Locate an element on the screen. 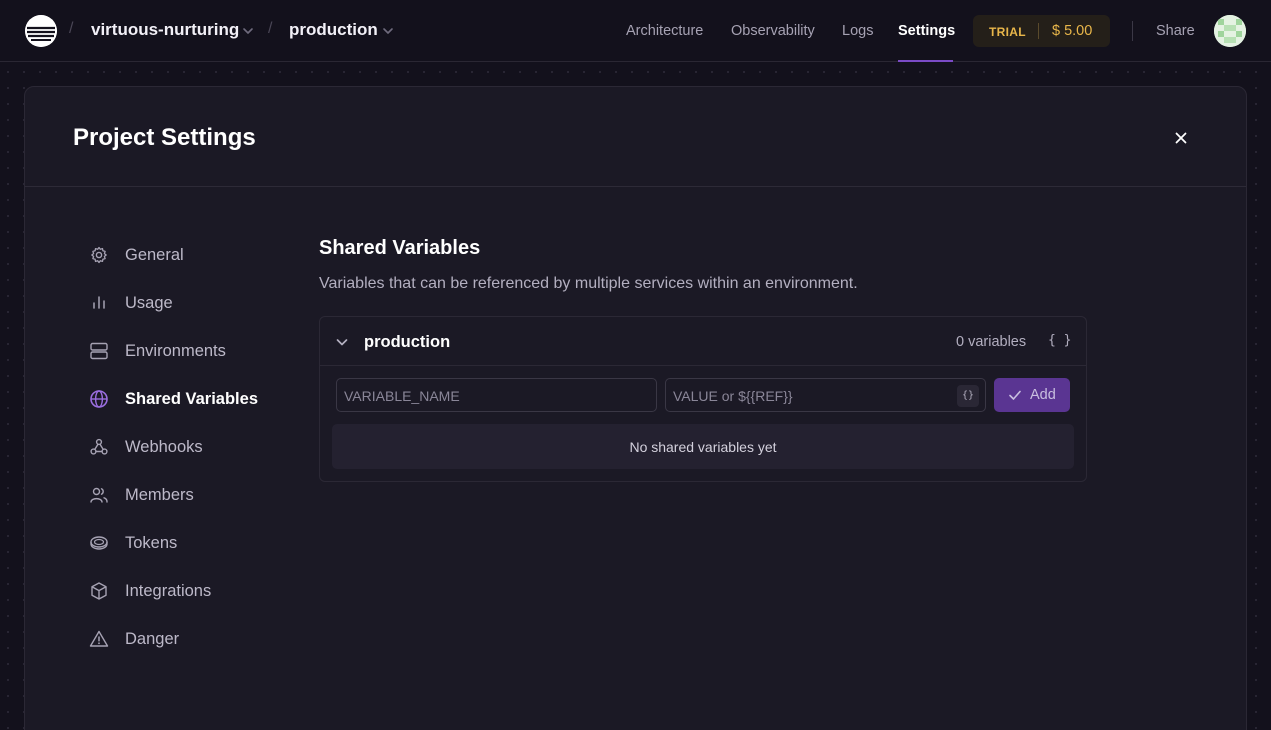  railway-logo-icon is located at coordinates (41, 31).